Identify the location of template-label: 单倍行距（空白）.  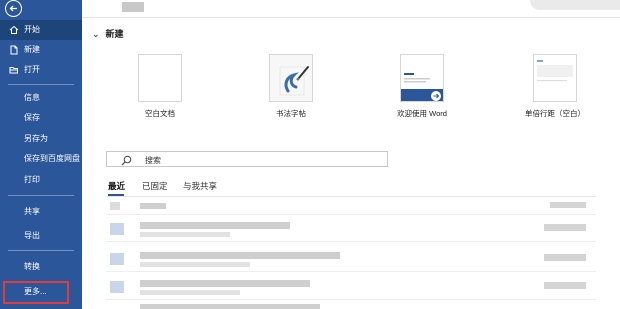
(555, 113).